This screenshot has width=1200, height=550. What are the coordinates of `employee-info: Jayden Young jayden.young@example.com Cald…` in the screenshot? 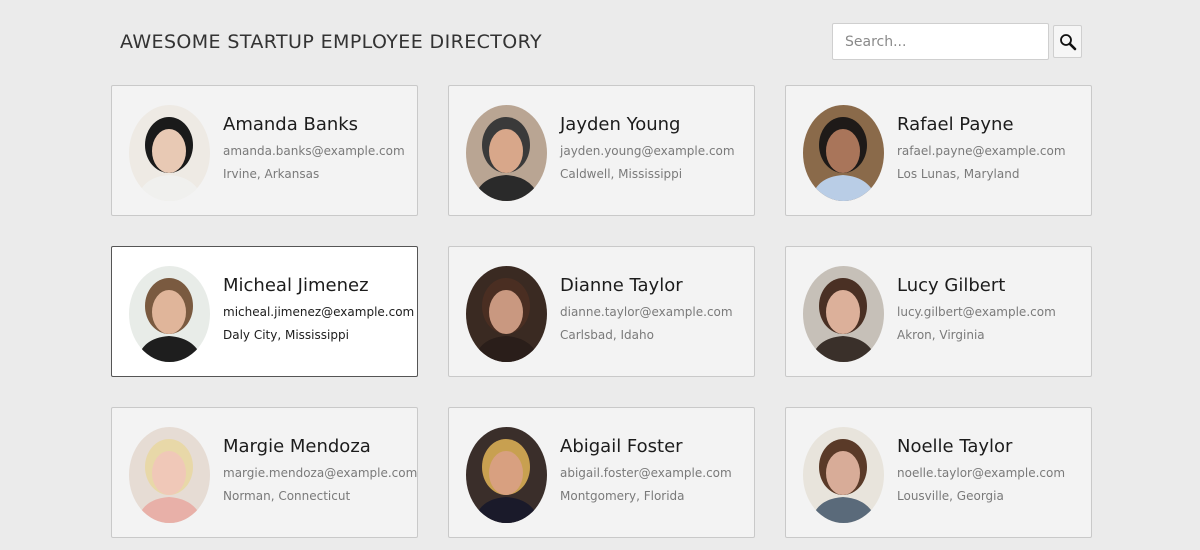 It's located at (654, 147).